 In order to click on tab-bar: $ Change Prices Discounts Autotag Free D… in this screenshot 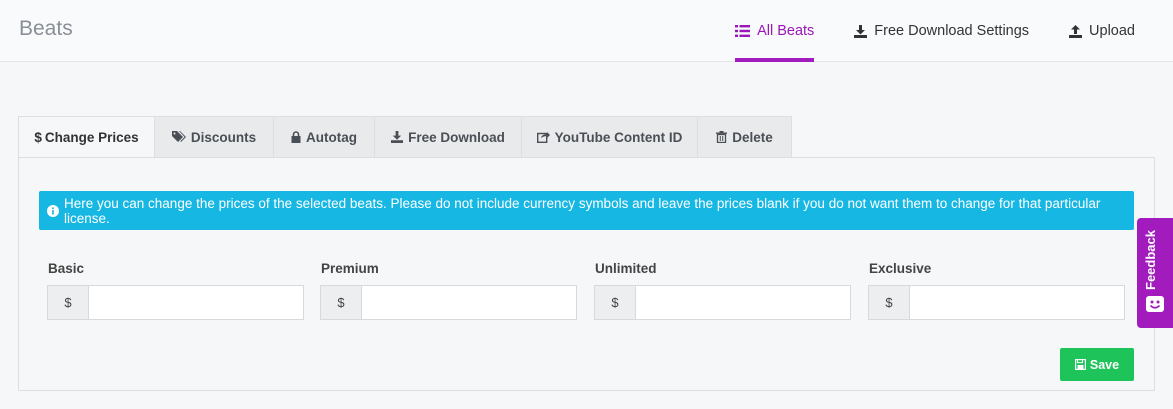, I will do `click(405, 137)`.